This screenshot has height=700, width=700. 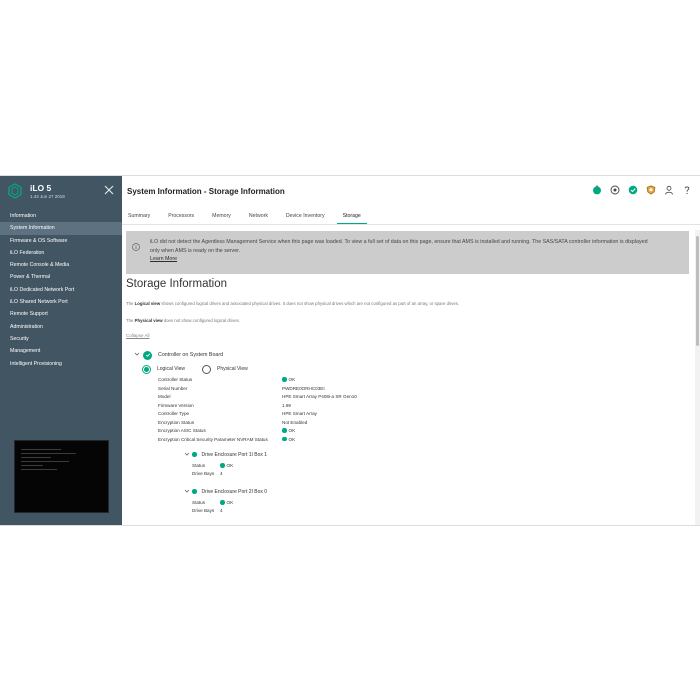 What do you see at coordinates (61, 228) in the screenshot?
I see `sidebar-item-system-information: System Information` at bounding box center [61, 228].